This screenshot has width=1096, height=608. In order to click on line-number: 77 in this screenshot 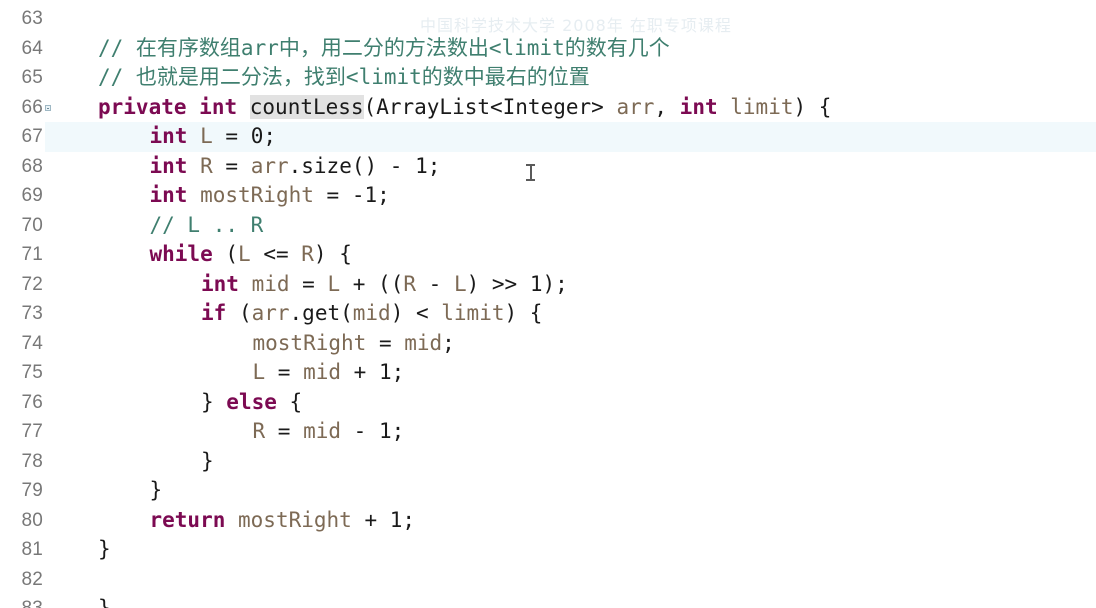, I will do `click(32, 431)`.